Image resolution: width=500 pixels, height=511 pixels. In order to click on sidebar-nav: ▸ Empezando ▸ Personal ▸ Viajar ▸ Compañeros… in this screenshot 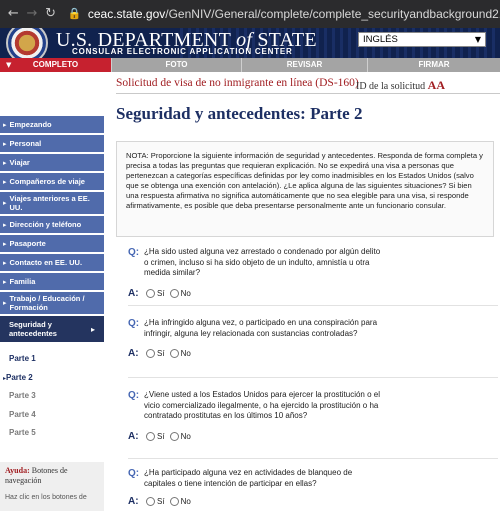, I will do `click(52, 279)`.